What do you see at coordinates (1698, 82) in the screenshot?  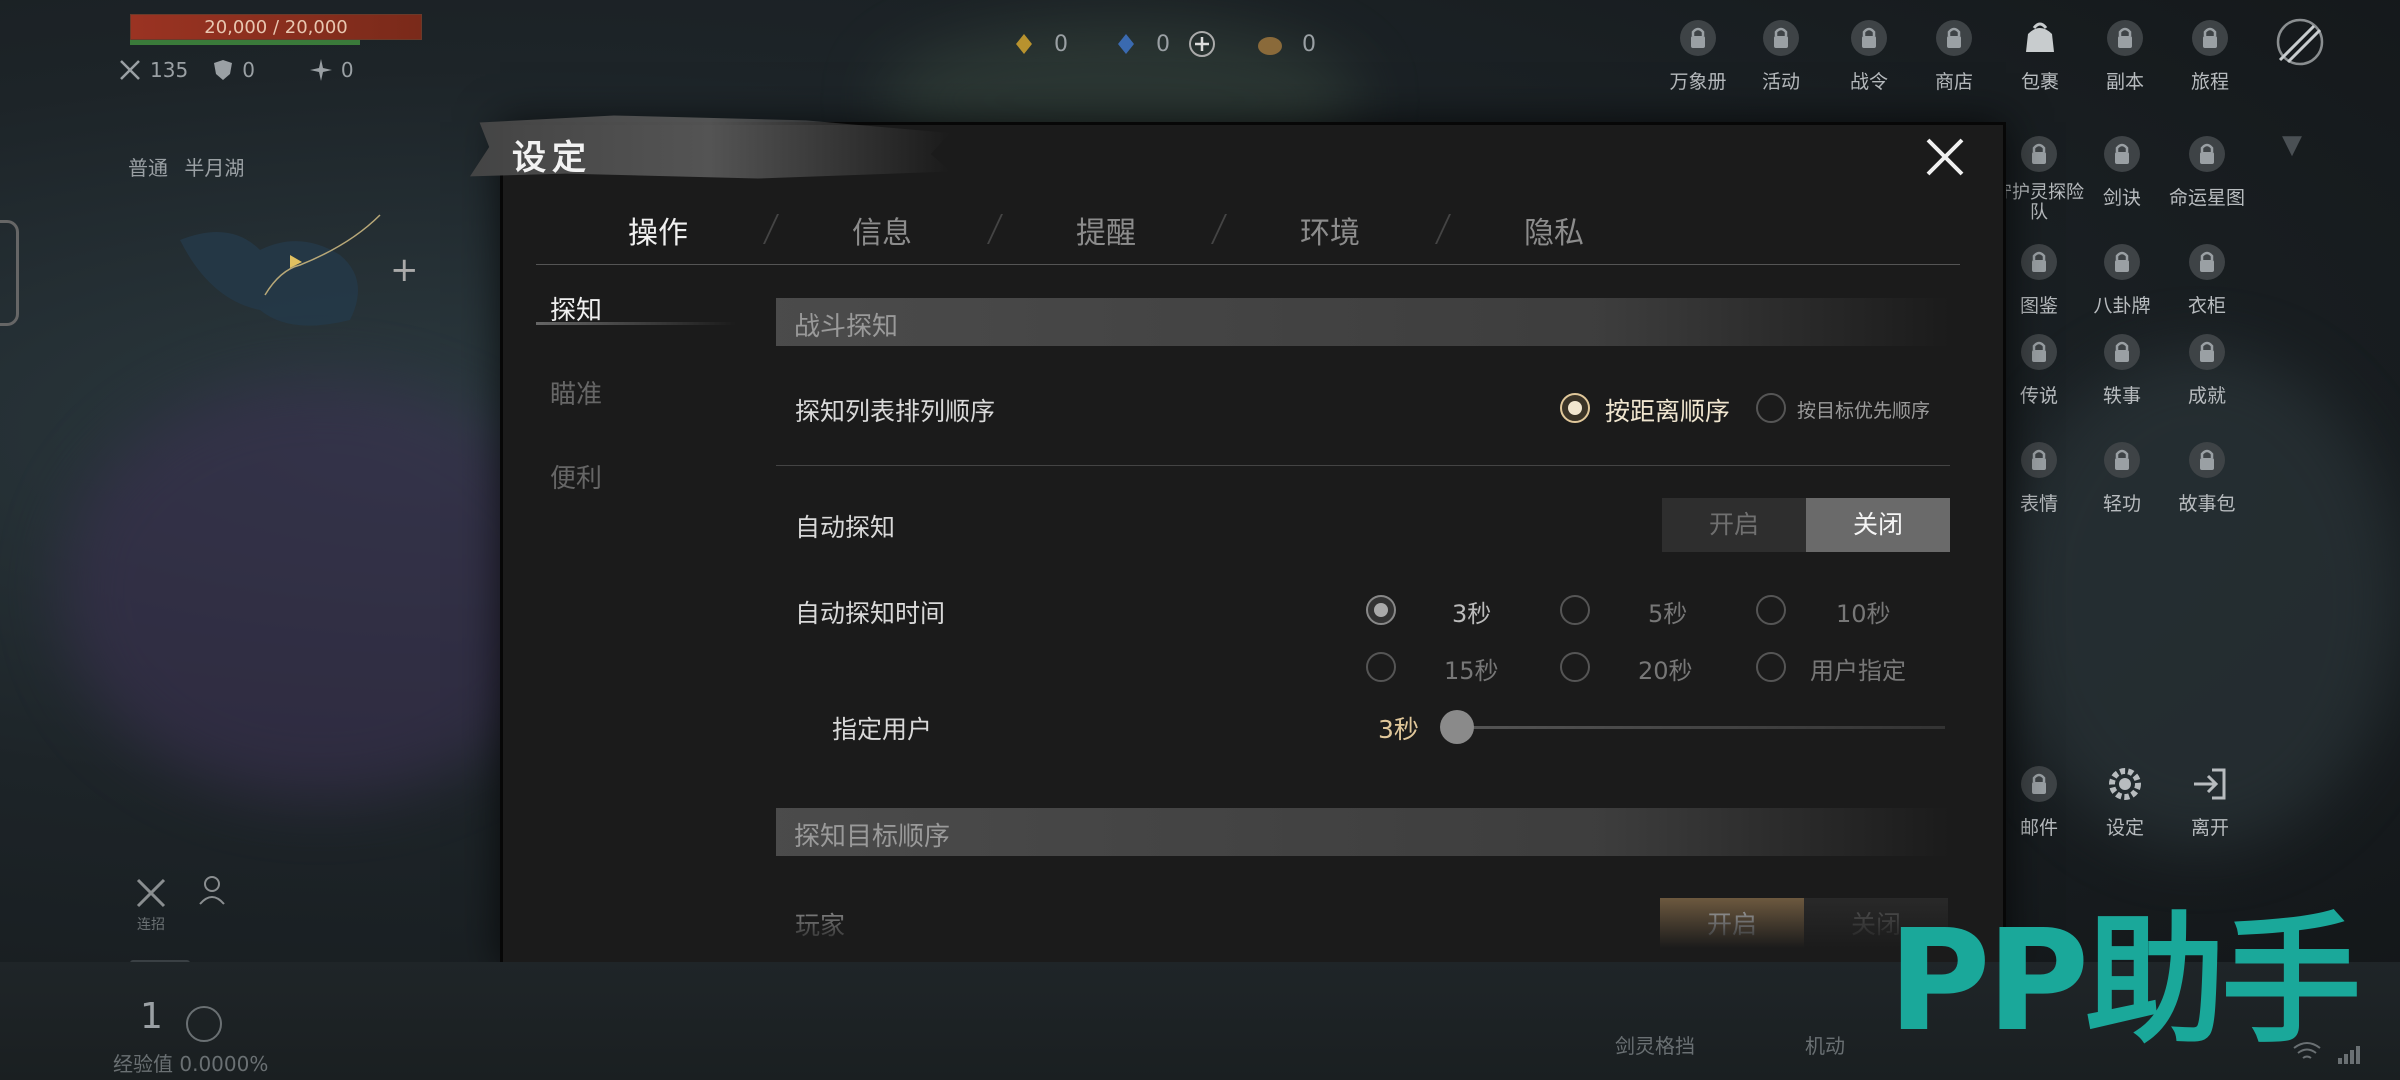 I see `menu-label: 万象册` at bounding box center [1698, 82].